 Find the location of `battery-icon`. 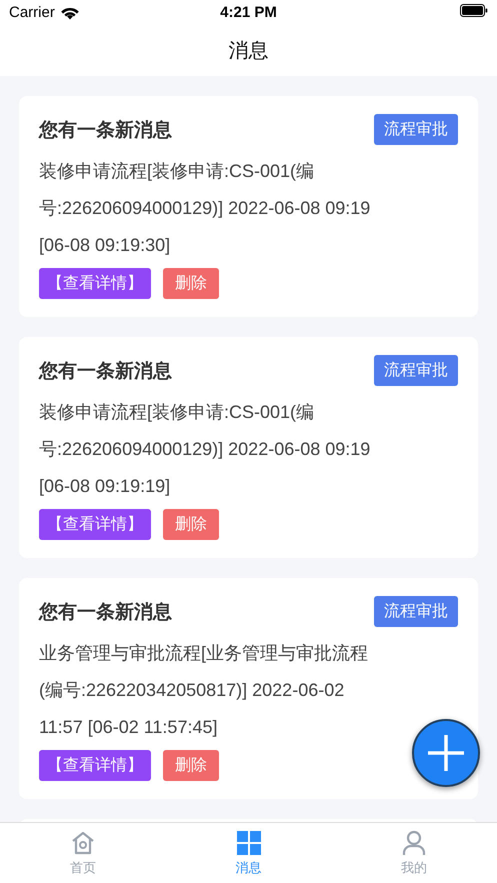

battery-icon is located at coordinates (474, 10).